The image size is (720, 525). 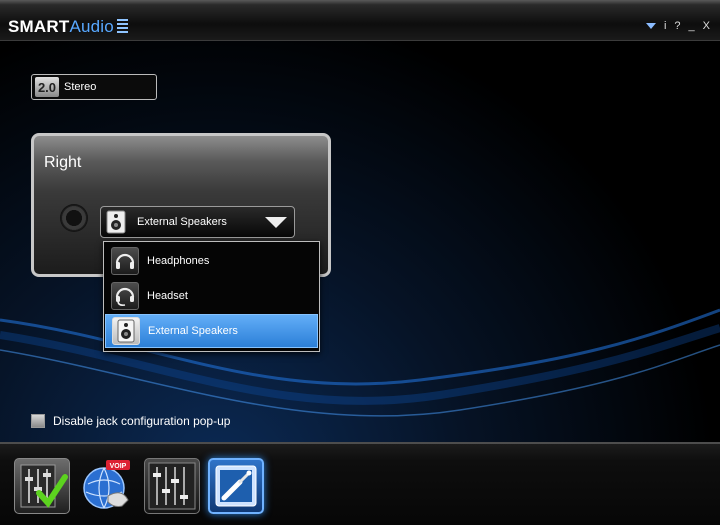 I want to click on window-controls: i ? _ X, so click(x=677, y=26).